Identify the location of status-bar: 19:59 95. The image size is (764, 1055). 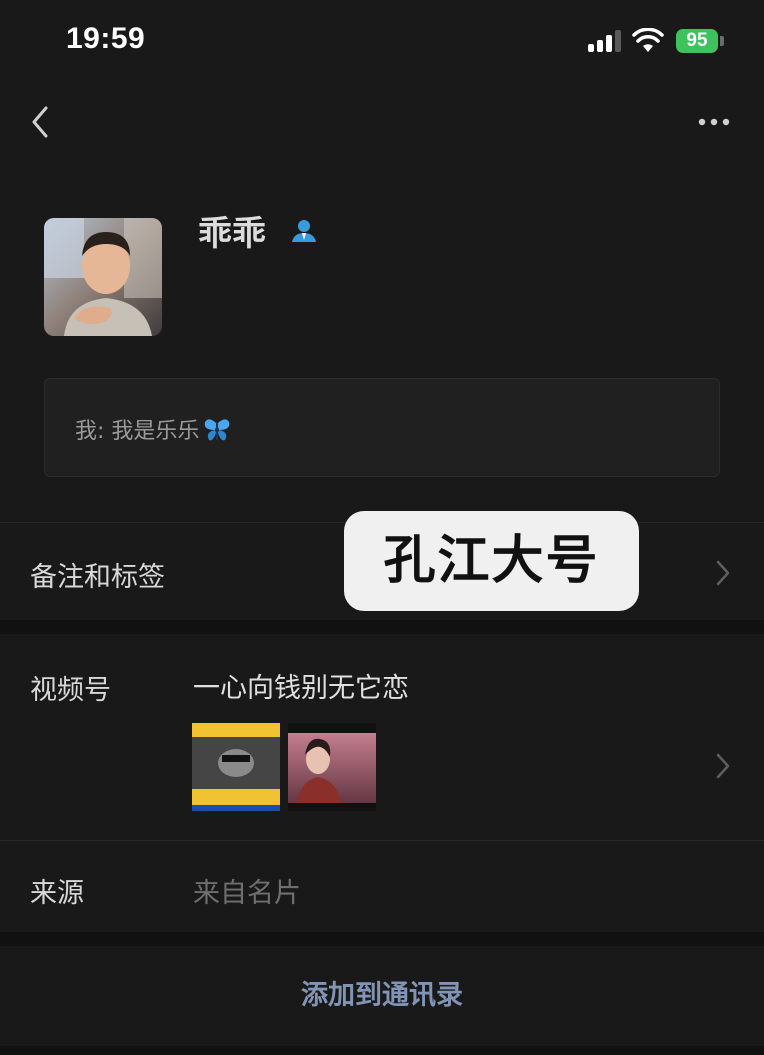
(382, 40).